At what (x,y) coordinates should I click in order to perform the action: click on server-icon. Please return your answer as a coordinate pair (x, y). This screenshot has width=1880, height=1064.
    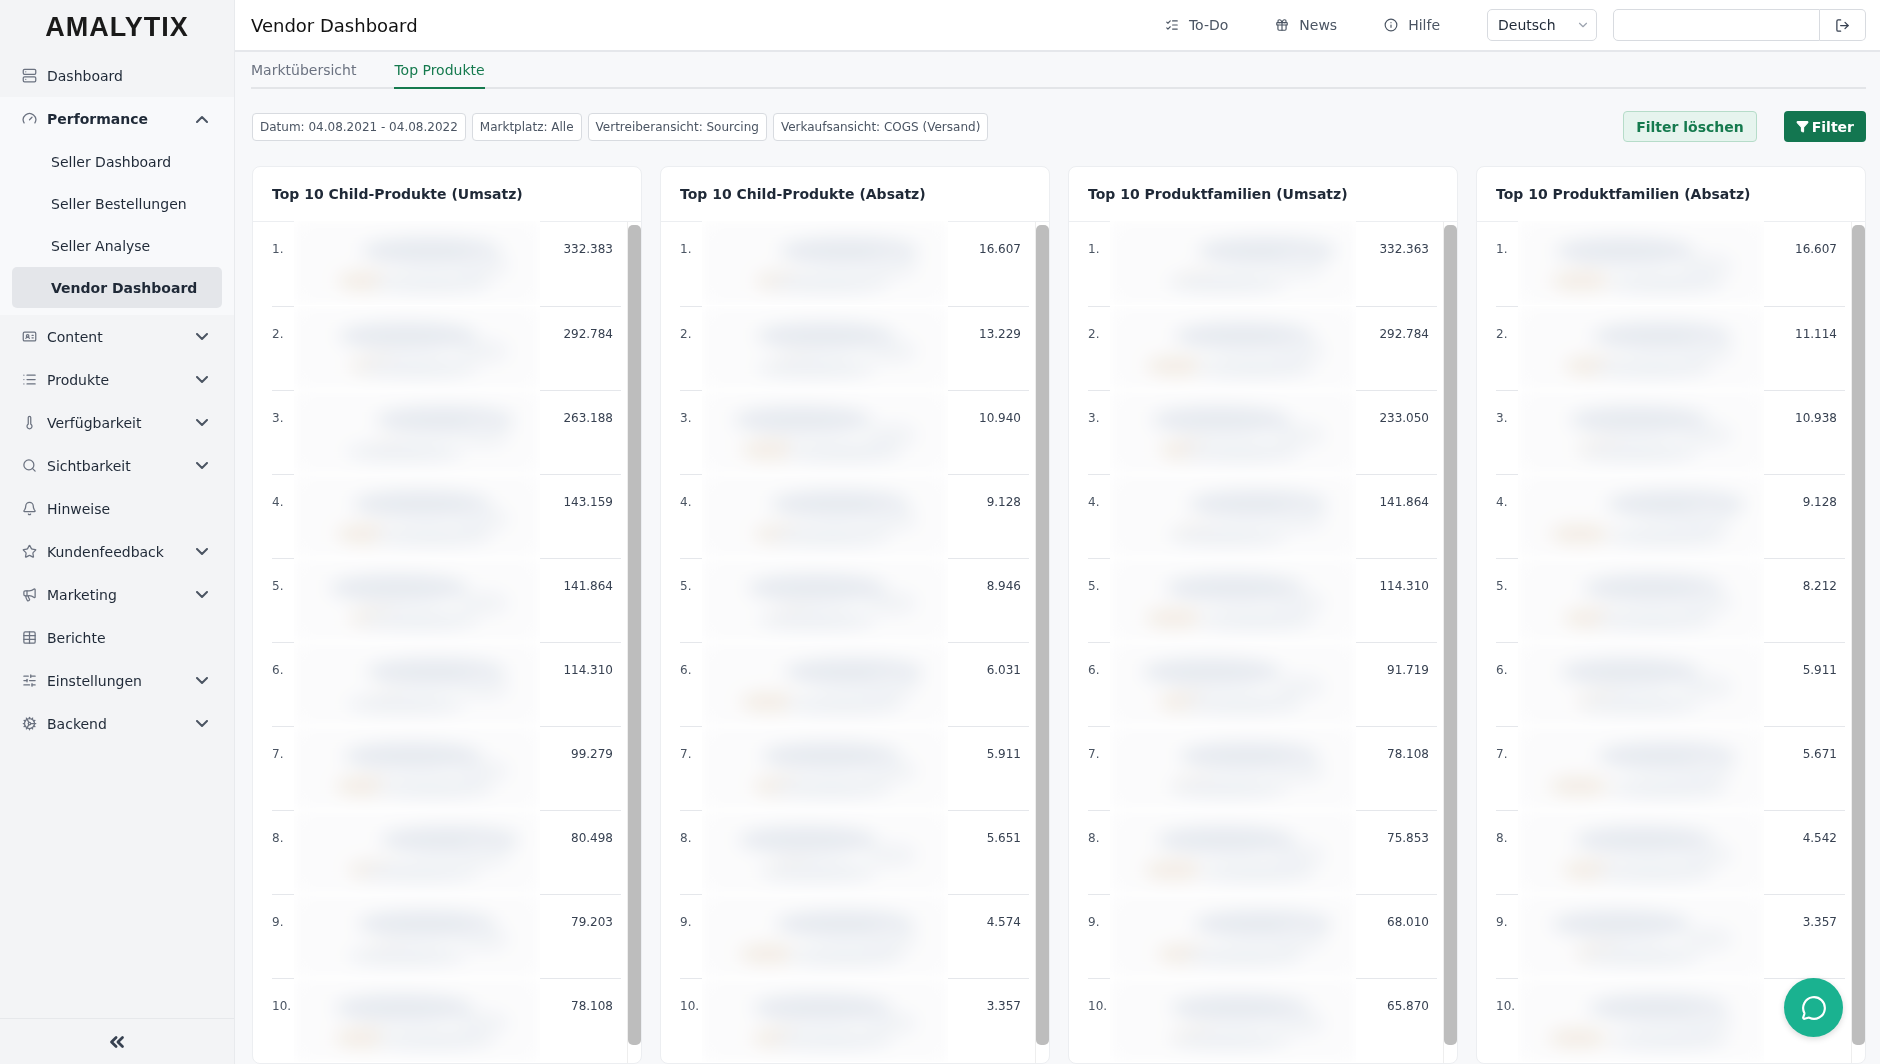
    Looking at the image, I should click on (29, 75).